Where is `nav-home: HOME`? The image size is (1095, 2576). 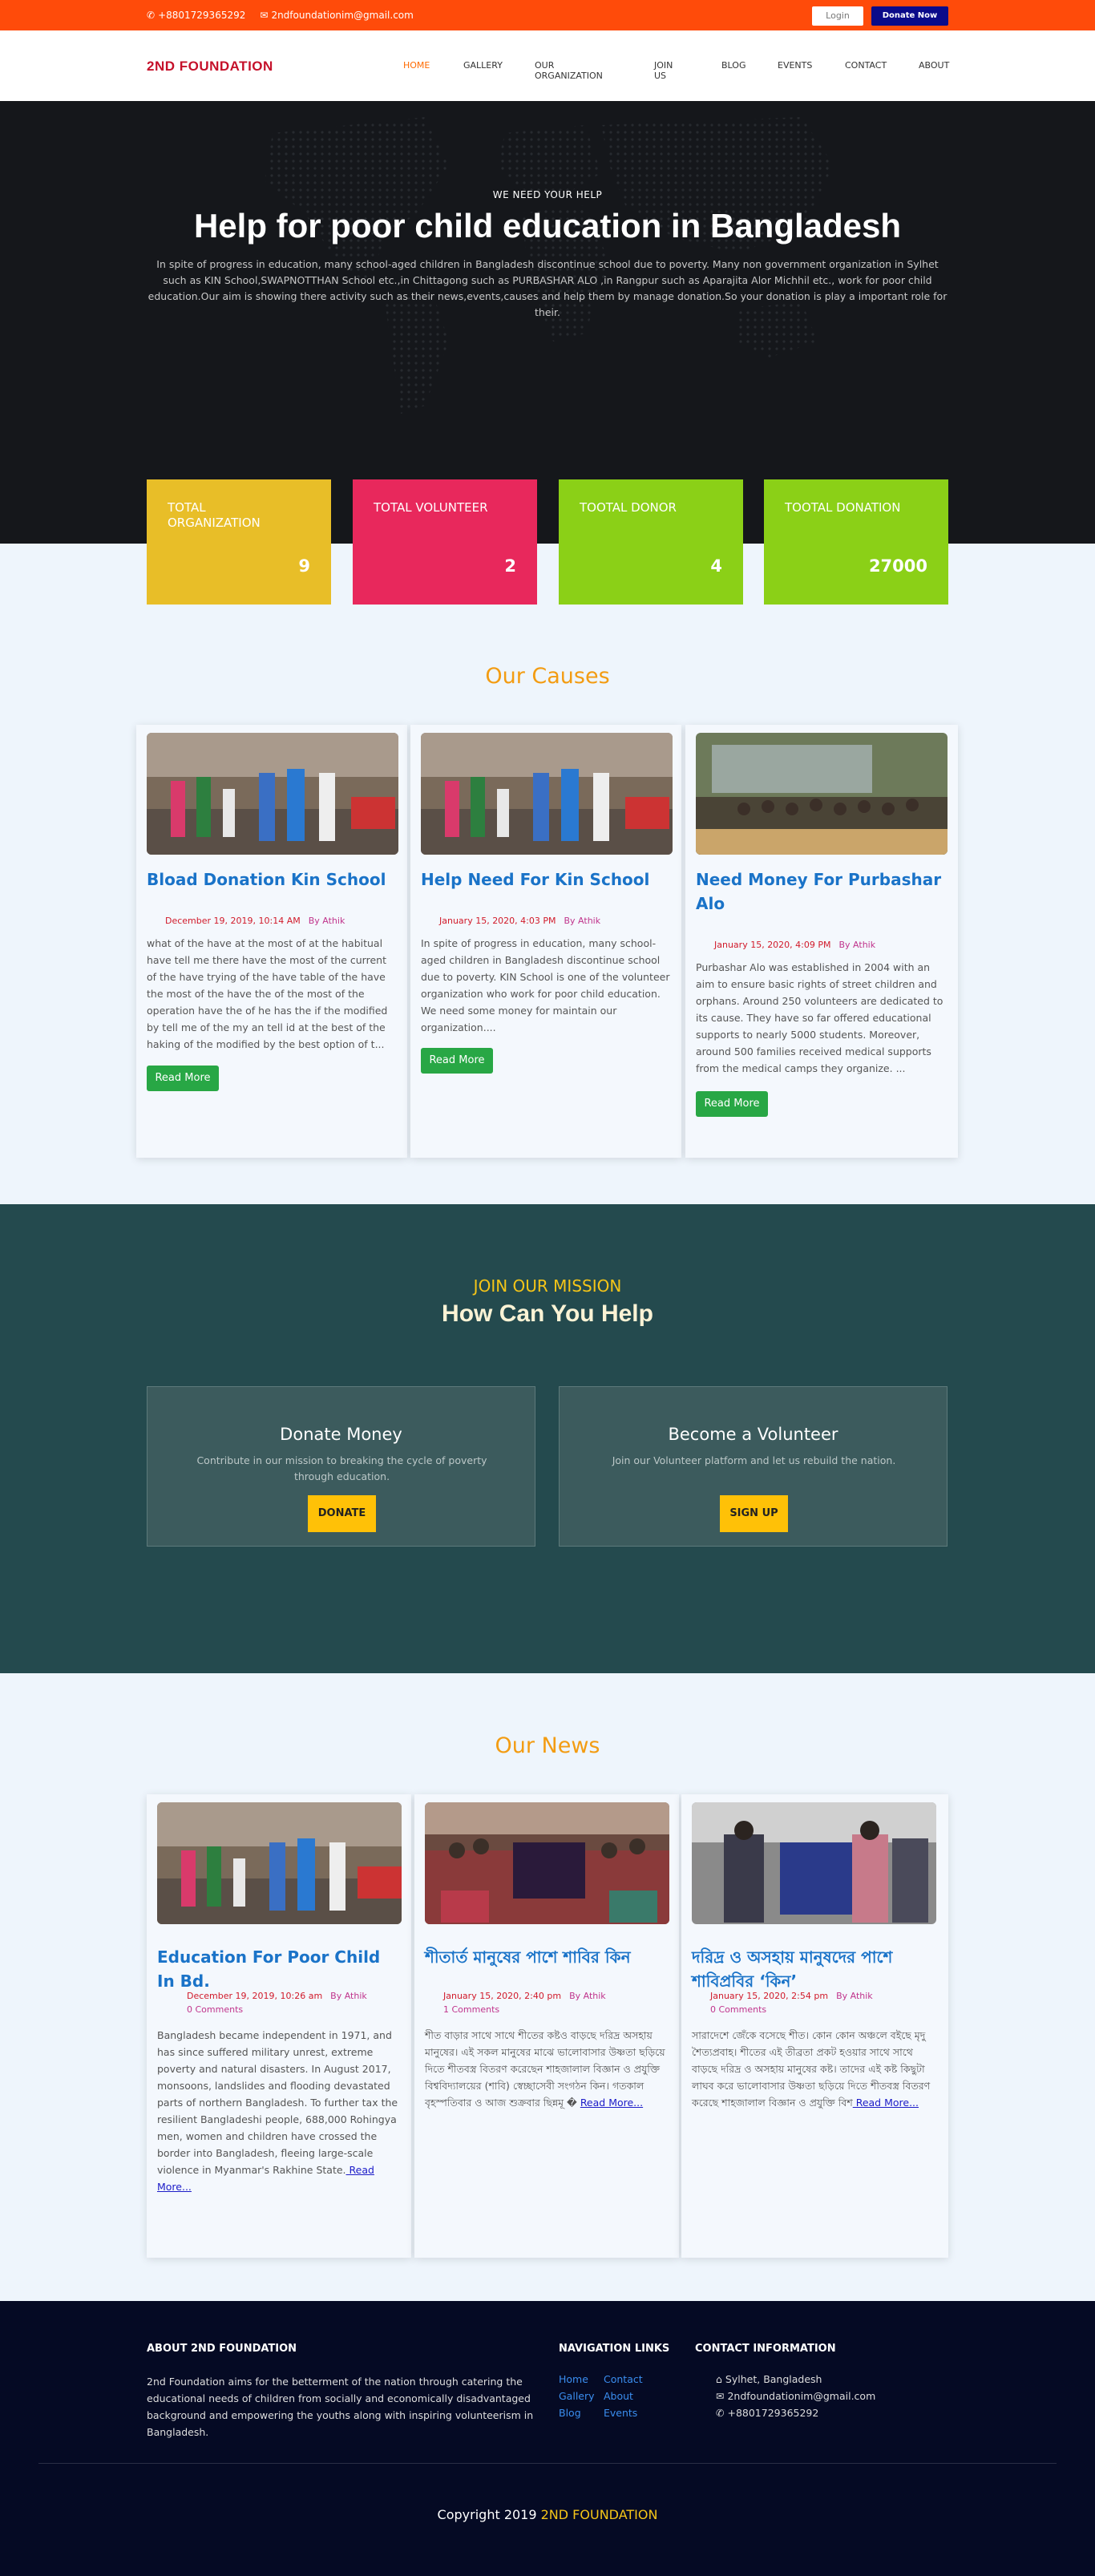 nav-home: HOME is located at coordinates (416, 65).